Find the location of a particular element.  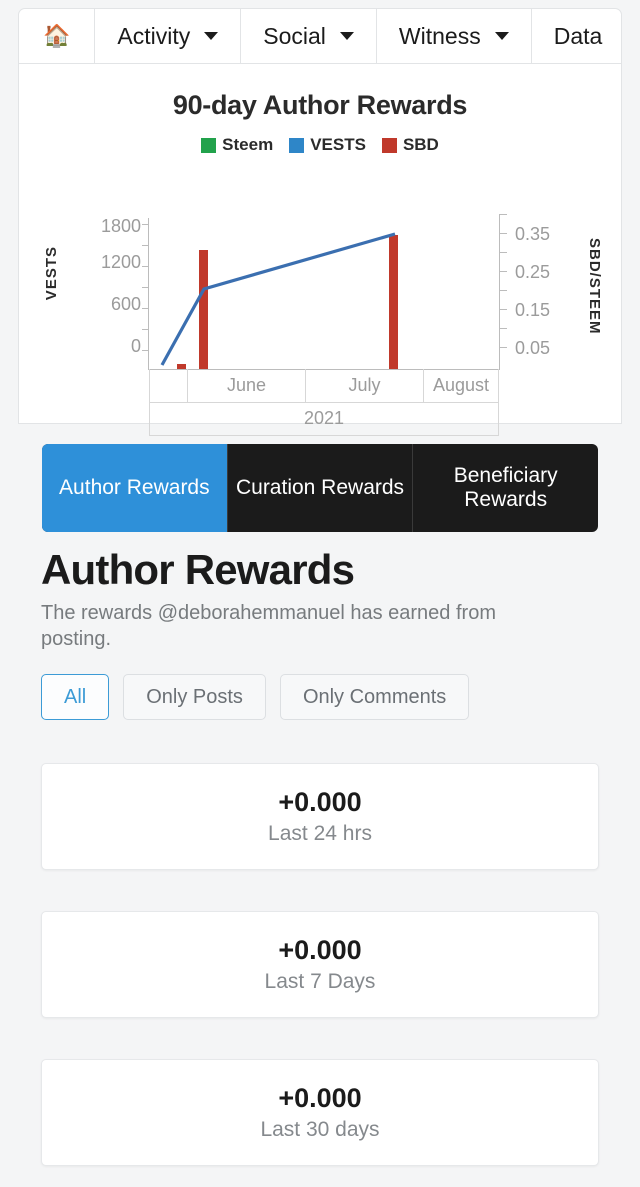

legend-item-vests: VESTS is located at coordinates (327, 145).